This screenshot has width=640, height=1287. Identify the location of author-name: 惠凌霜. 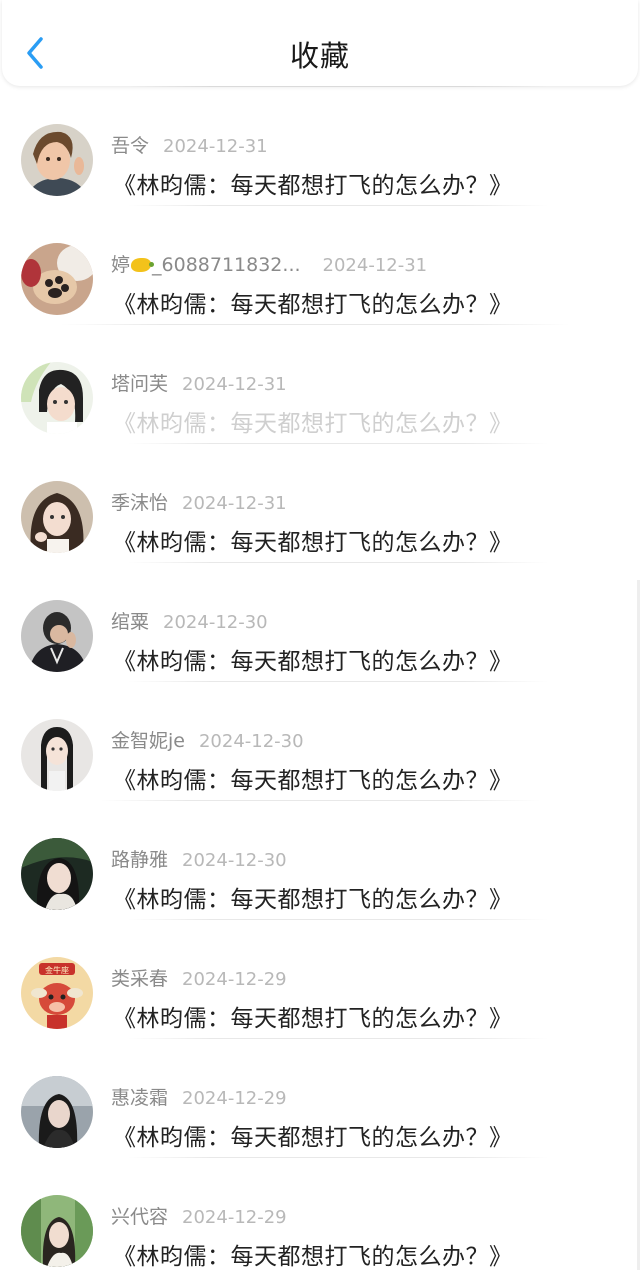
(140, 1098).